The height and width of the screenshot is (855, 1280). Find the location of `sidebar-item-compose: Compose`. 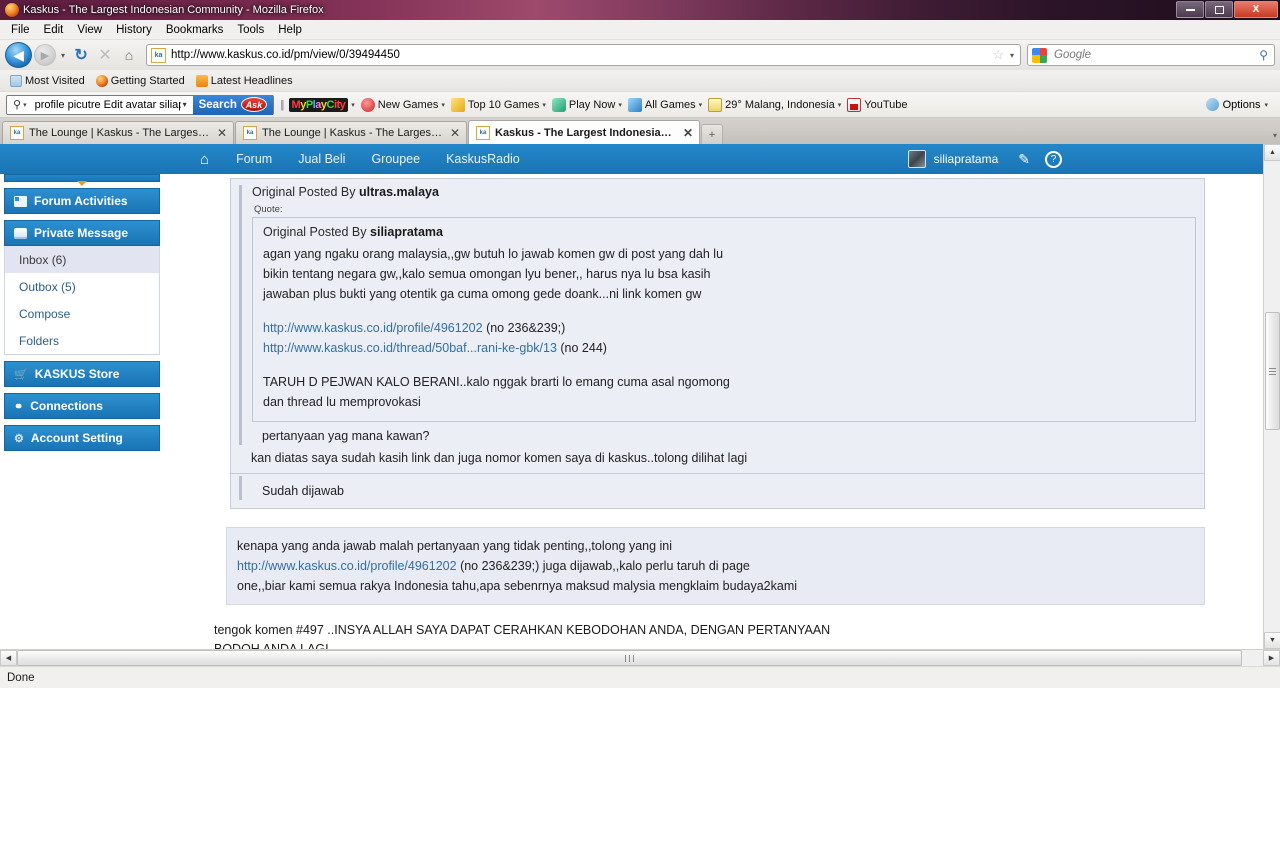

sidebar-item-compose: Compose is located at coordinates (82, 313).